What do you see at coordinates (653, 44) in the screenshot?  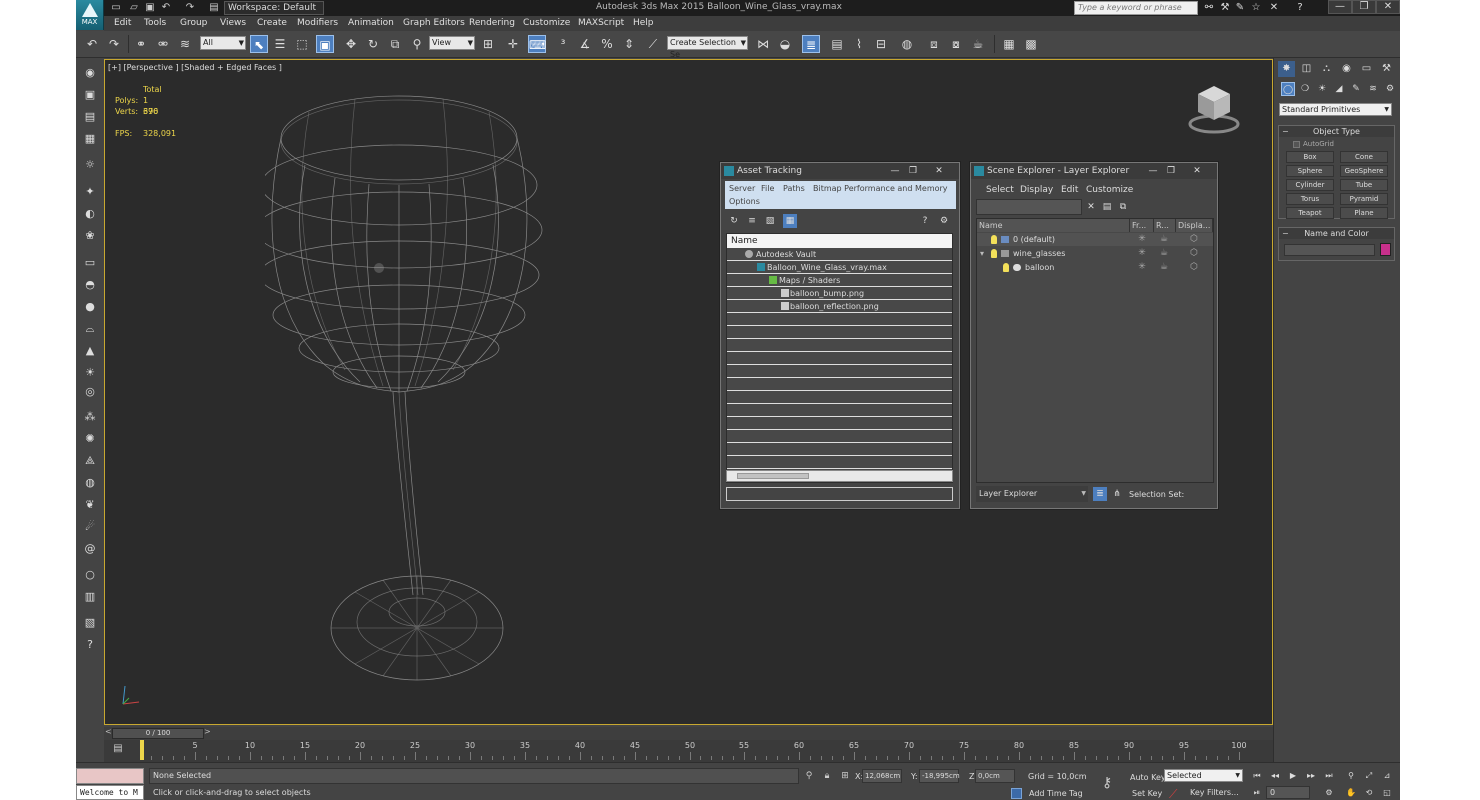 I see `edit-named-selection-icon: ⟋` at bounding box center [653, 44].